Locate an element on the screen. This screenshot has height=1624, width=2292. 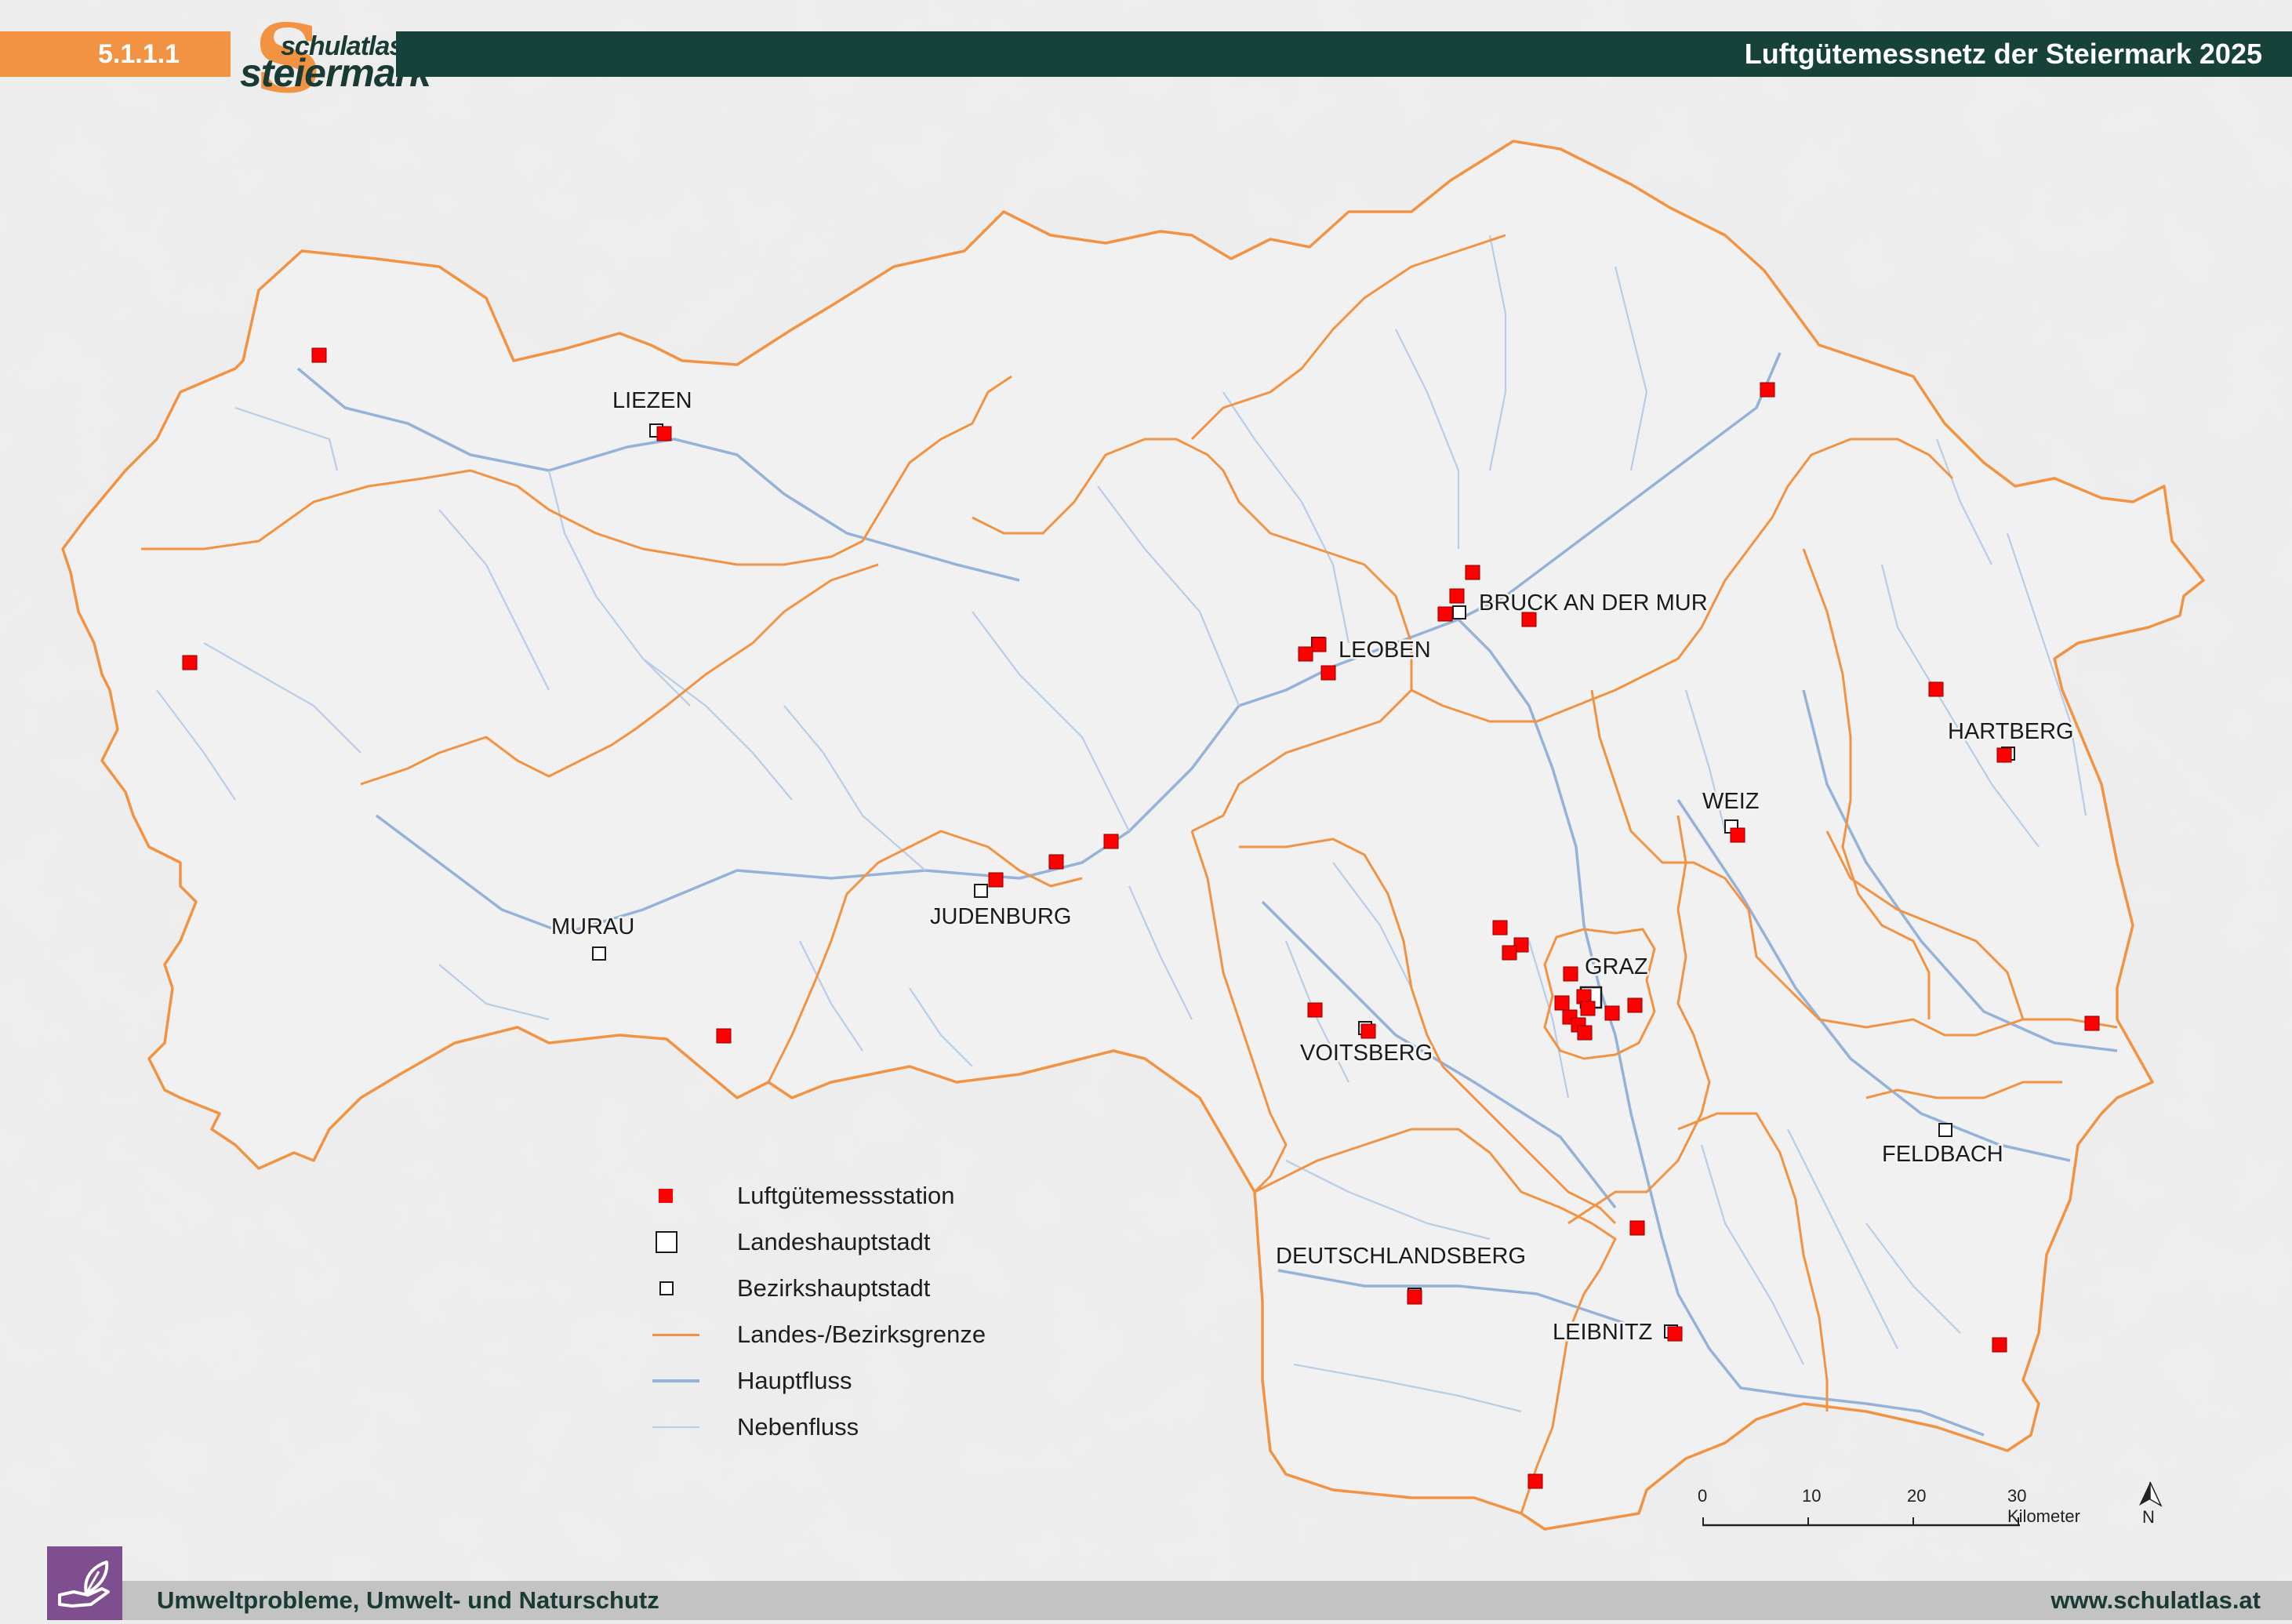
topic-icon is located at coordinates (84, 1583).